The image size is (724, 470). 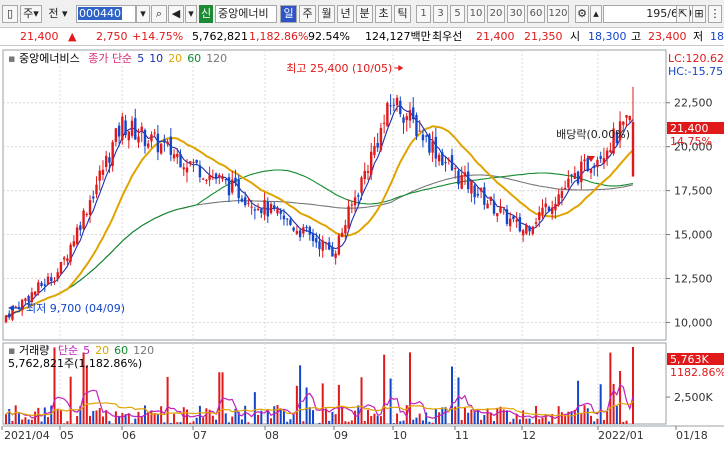 What do you see at coordinates (159, 14) in the screenshot?
I see `search-icon: ⌕` at bounding box center [159, 14].